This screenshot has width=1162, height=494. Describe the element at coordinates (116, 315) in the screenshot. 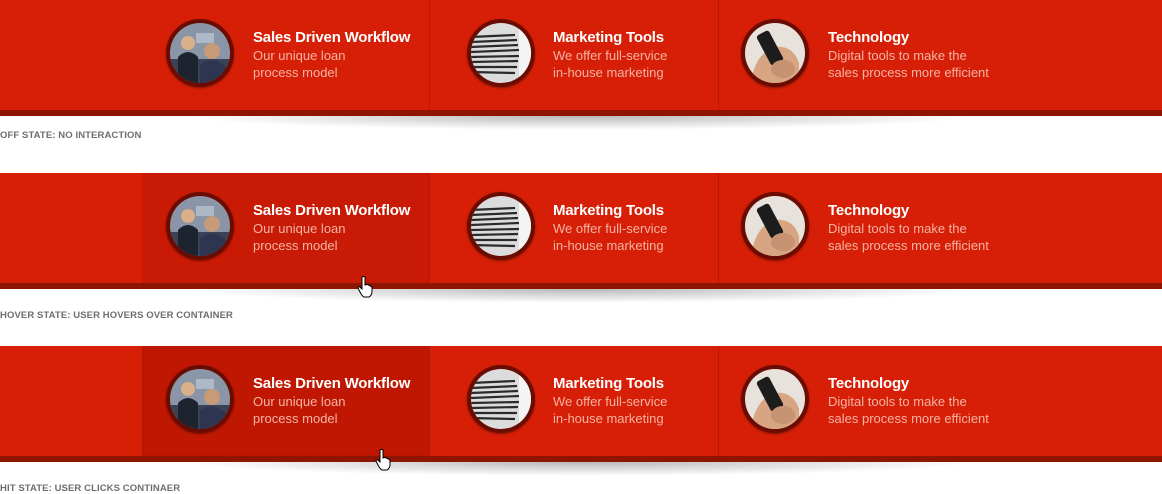

I see `state-caption: HOVER STATE: USER HOVERS OVER CONTAINER` at that location.